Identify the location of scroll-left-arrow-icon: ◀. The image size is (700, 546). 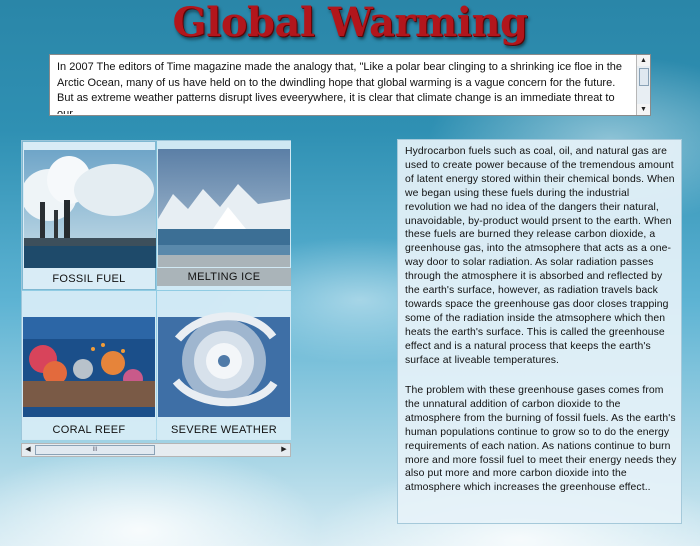
(28, 450).